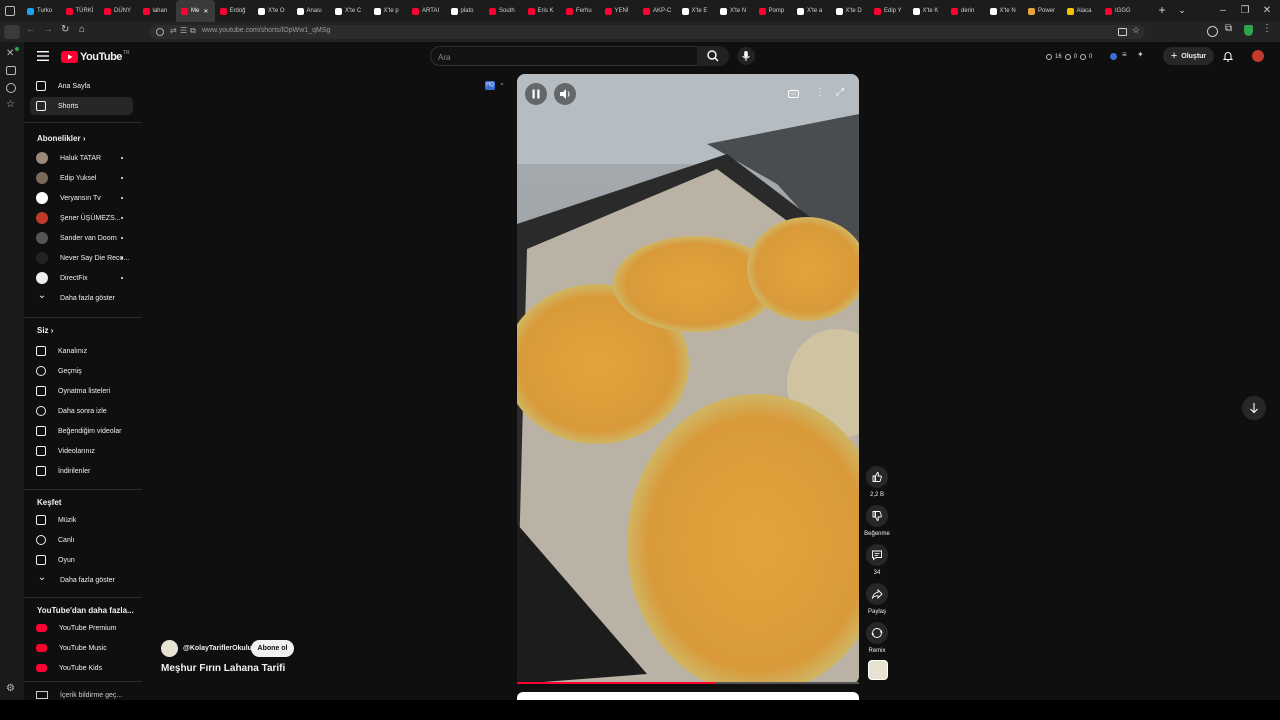 The image size is (1280, 720). Describe the element at coordinates (80, 11) in the screenshot. I see `browser-tab: TÜRKİ` at that location.